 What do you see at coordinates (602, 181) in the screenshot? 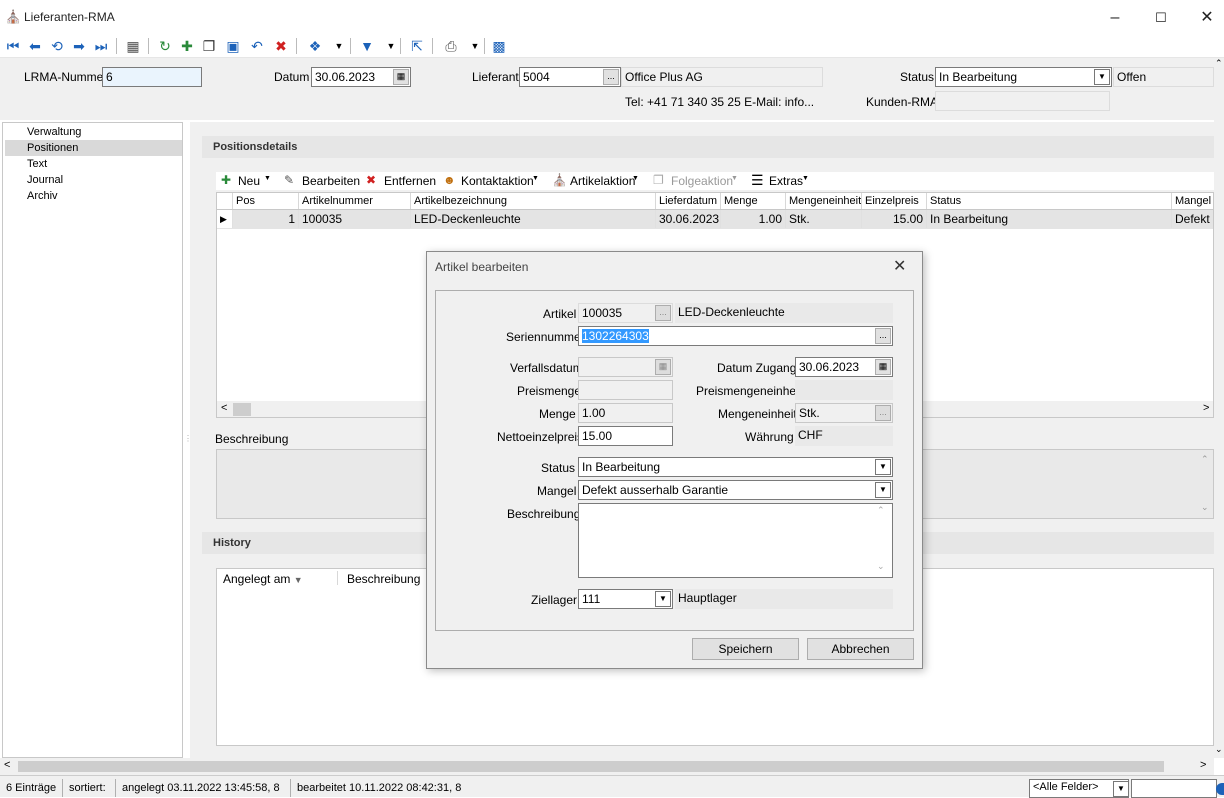
I see `article-action-button: Artikelaktion` at bounding box center [602, 181].